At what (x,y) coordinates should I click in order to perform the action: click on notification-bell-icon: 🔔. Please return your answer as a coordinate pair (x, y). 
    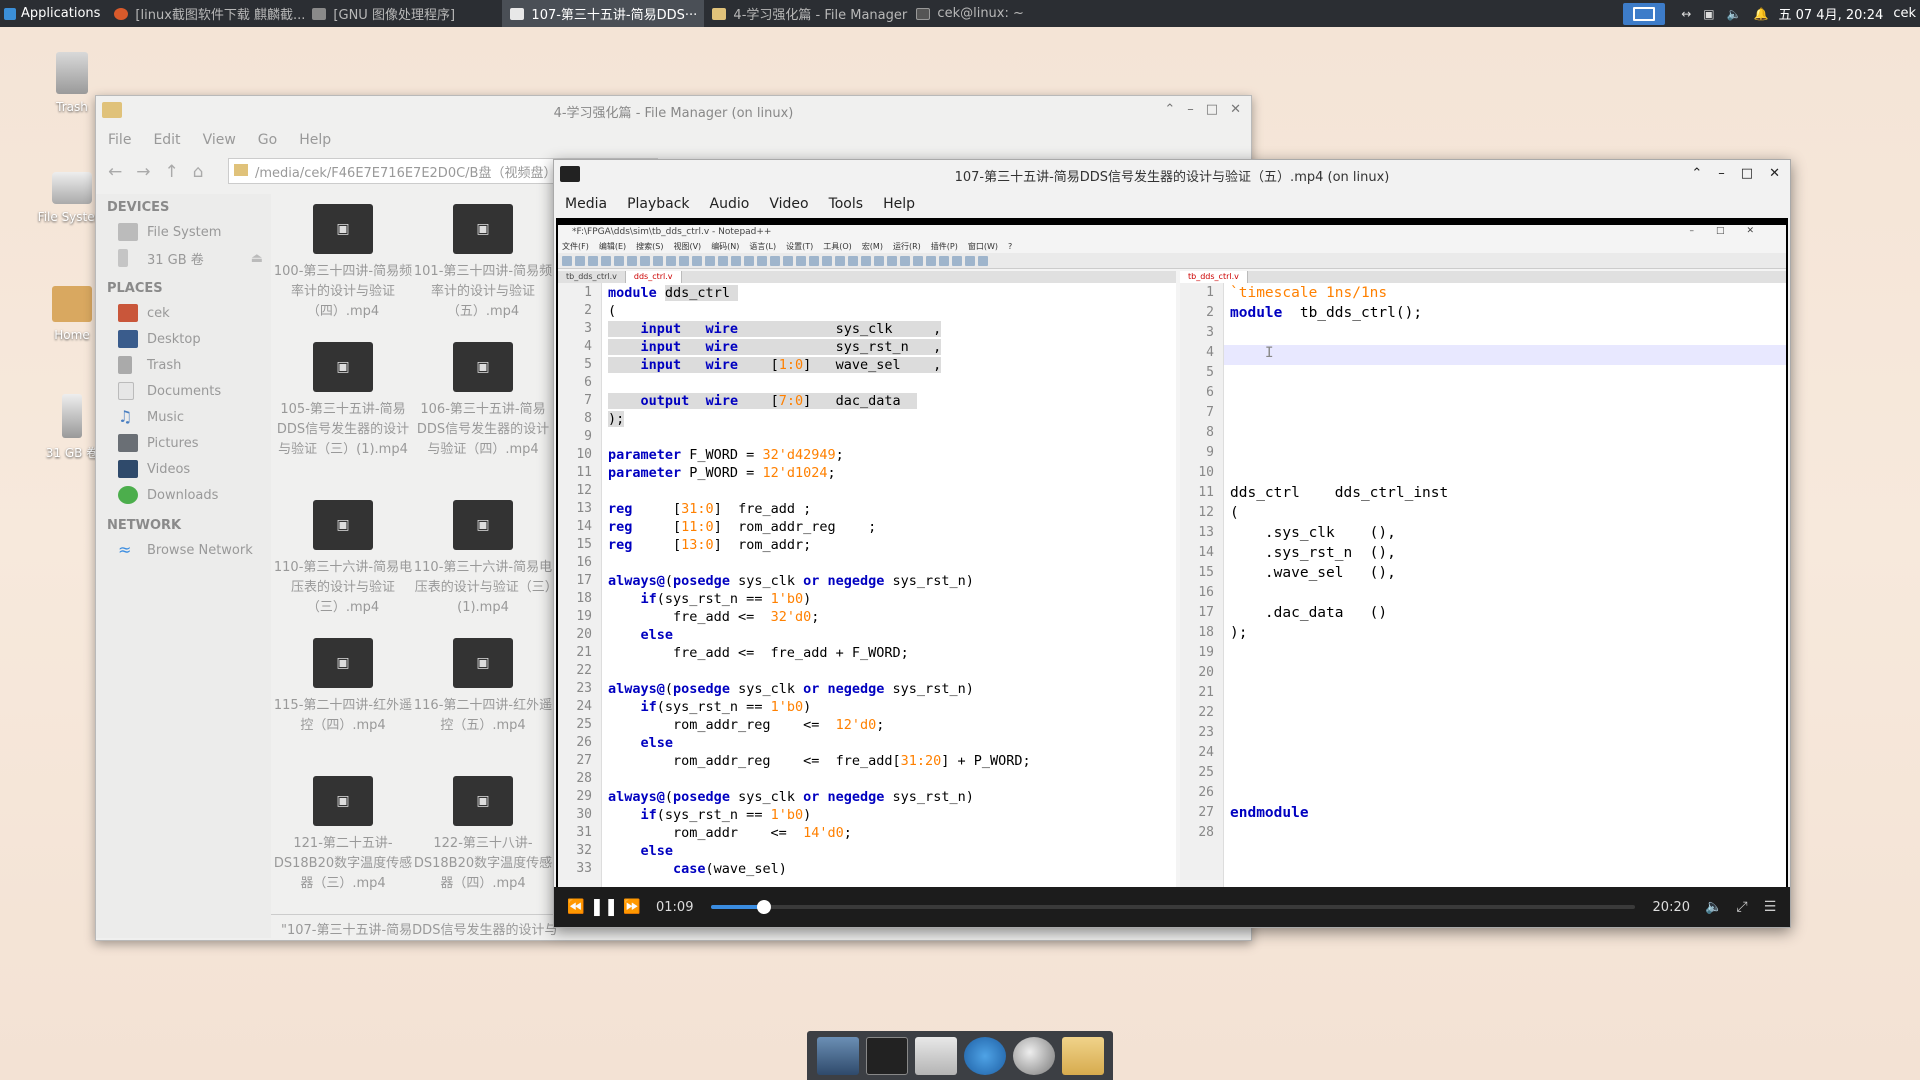
    Looking at the image, I should click on (1761, 14).